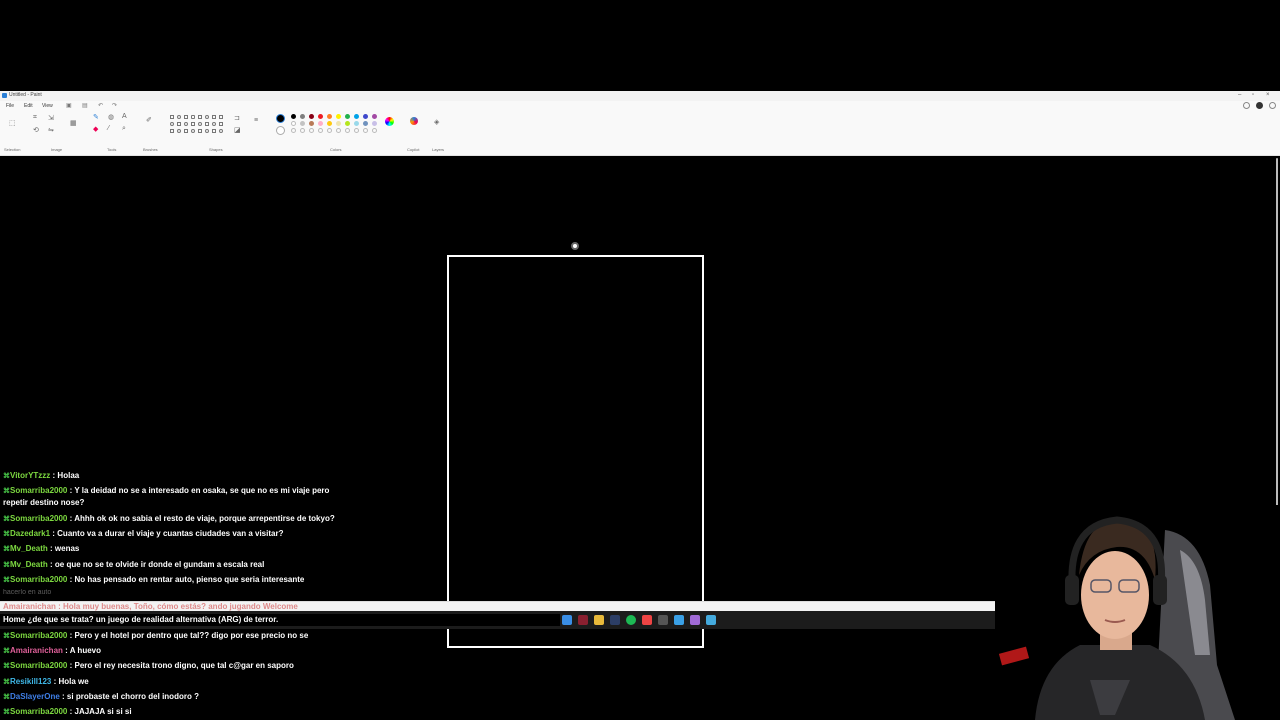 The image size is (1280, 720). Describe the element at coordinates (1253, 95) in the screenshot. I see `maximize-button: ▫` at that location.